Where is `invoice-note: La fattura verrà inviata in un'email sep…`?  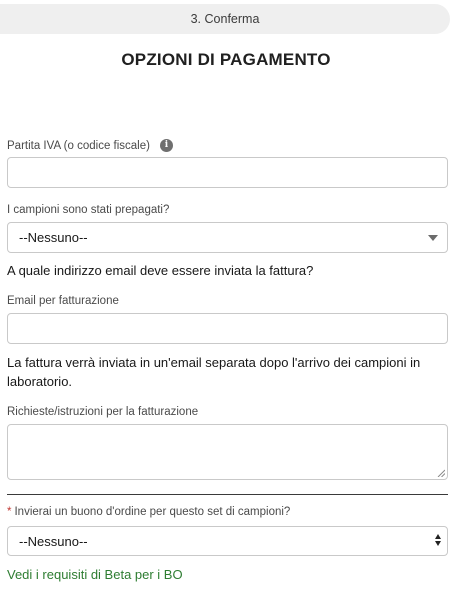
invoice-note: La fattura verrà inviata in un'email sep… is located at coordinates (214, 372).